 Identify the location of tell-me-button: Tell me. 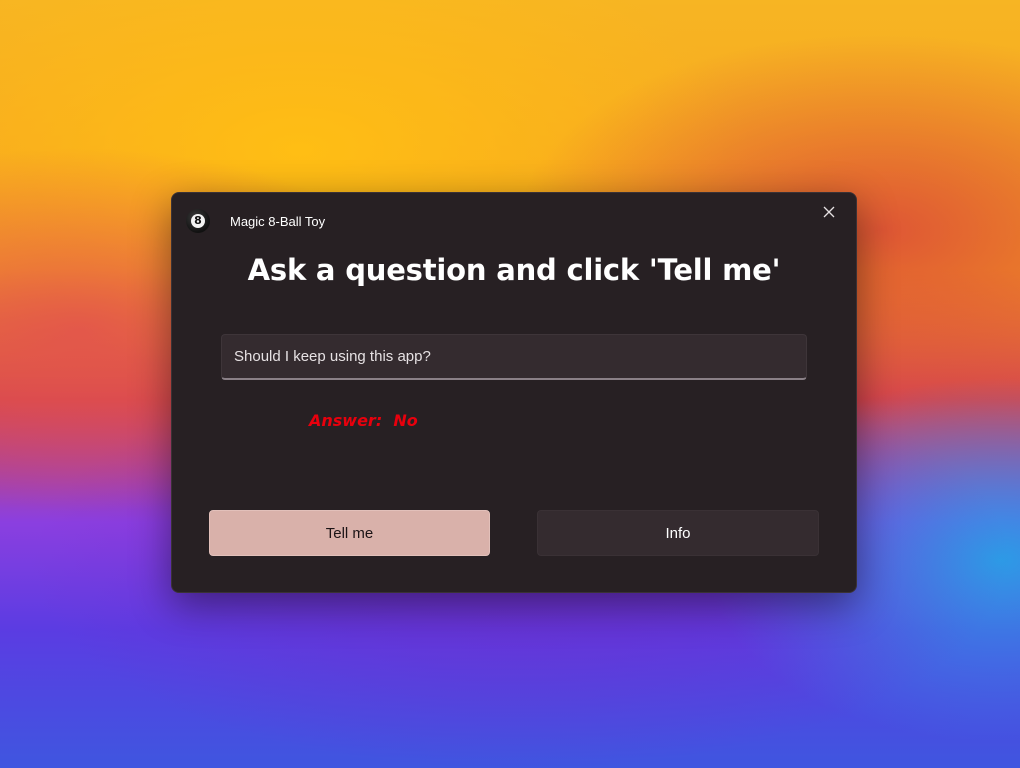
(349, 533).